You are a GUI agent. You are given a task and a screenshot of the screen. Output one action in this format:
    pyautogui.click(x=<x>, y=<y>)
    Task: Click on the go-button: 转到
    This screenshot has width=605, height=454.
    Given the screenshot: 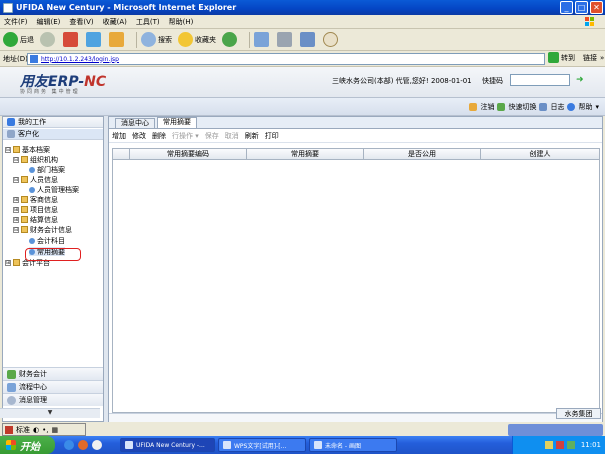 What is the action you would take?
    pyautogui.click(x=568, y=58)
    